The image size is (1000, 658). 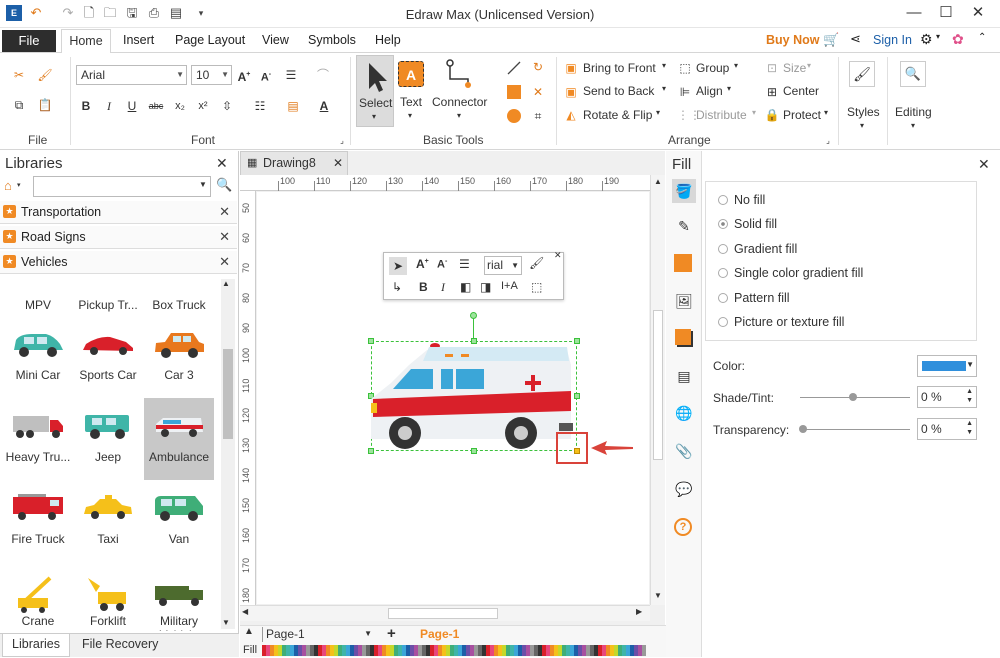 I want to click on radio-no-fill: No fill, so click(x=741, y=200).